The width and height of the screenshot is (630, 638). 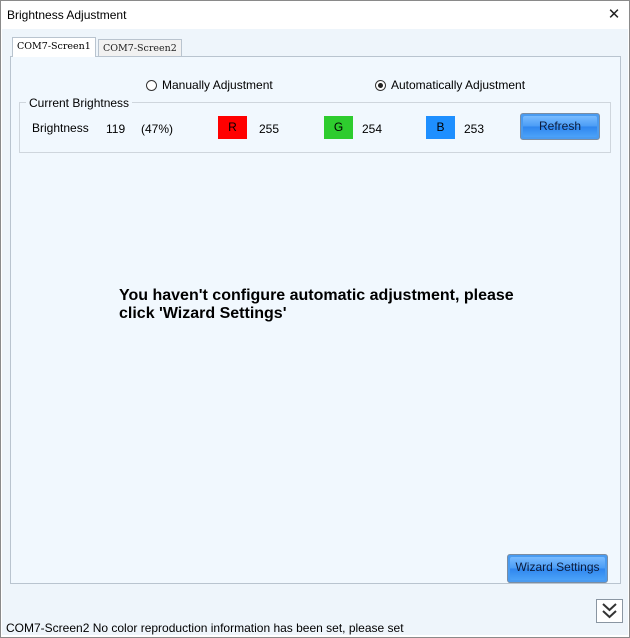 What do you see at coordinates (151, 85) in the screenshot?
I see `radio-unchecked-icon` at bounding box center [151, 85].